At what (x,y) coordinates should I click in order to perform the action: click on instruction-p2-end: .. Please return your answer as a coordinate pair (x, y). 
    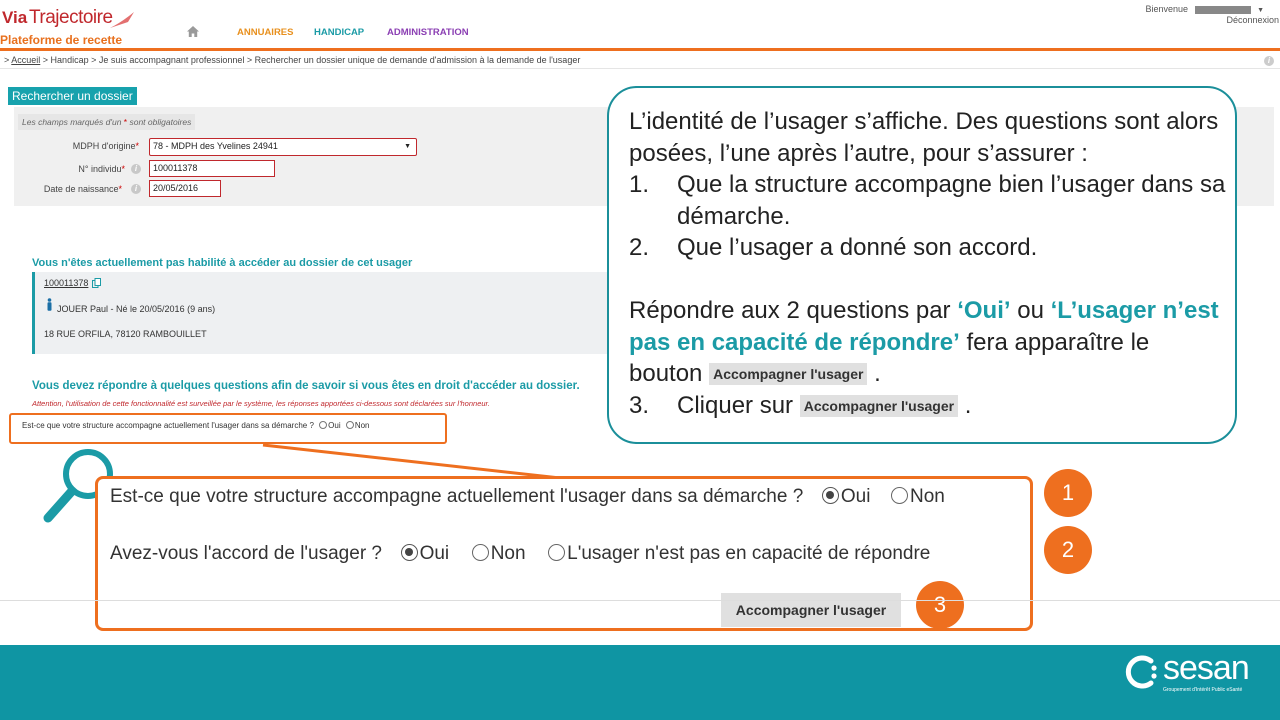
    Looking at the image, I should click on (874, 373).